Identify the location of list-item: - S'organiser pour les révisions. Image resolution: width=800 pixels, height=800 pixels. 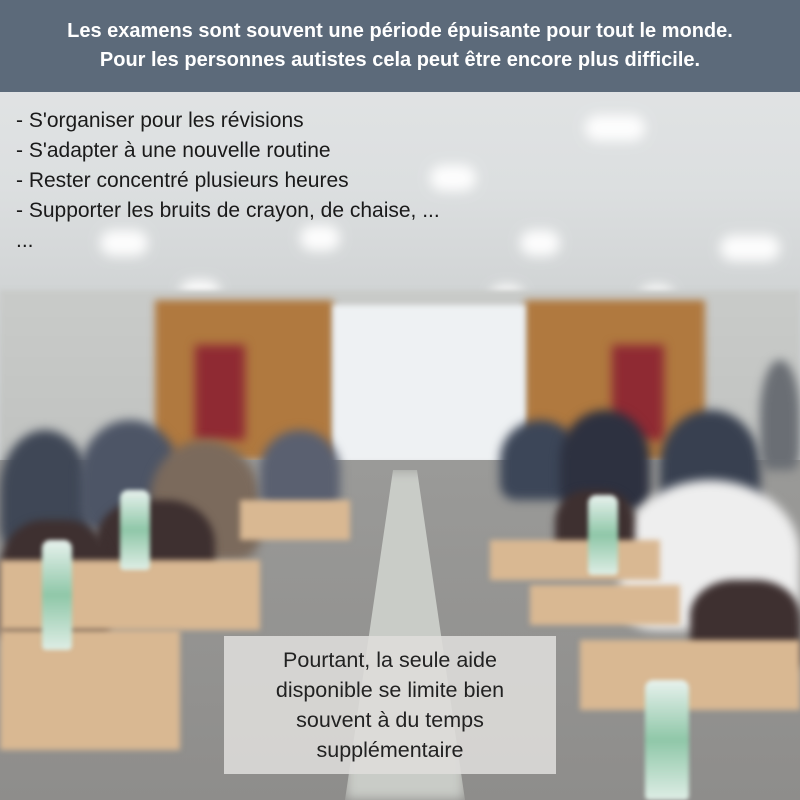
(160, 120).